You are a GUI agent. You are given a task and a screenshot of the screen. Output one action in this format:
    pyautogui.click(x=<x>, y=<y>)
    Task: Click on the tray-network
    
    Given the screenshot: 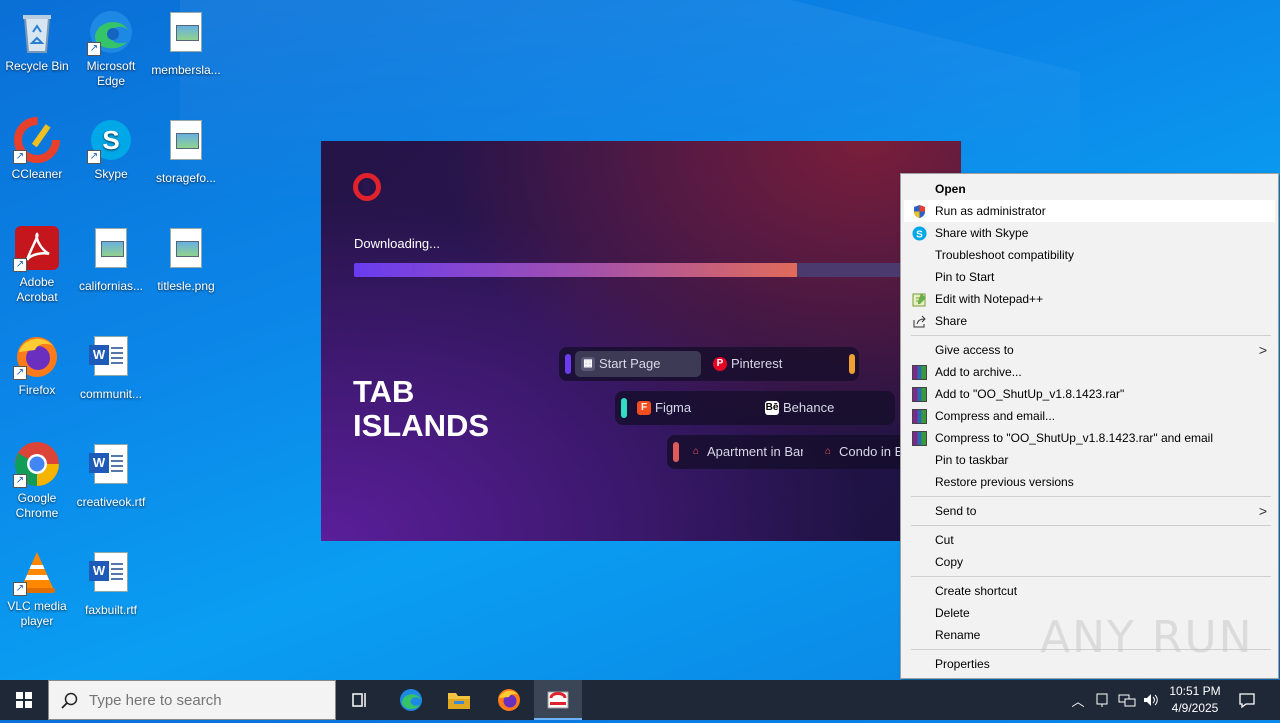 What is the action you would take?
    pyautogui.click(x=1127, y=700)
    